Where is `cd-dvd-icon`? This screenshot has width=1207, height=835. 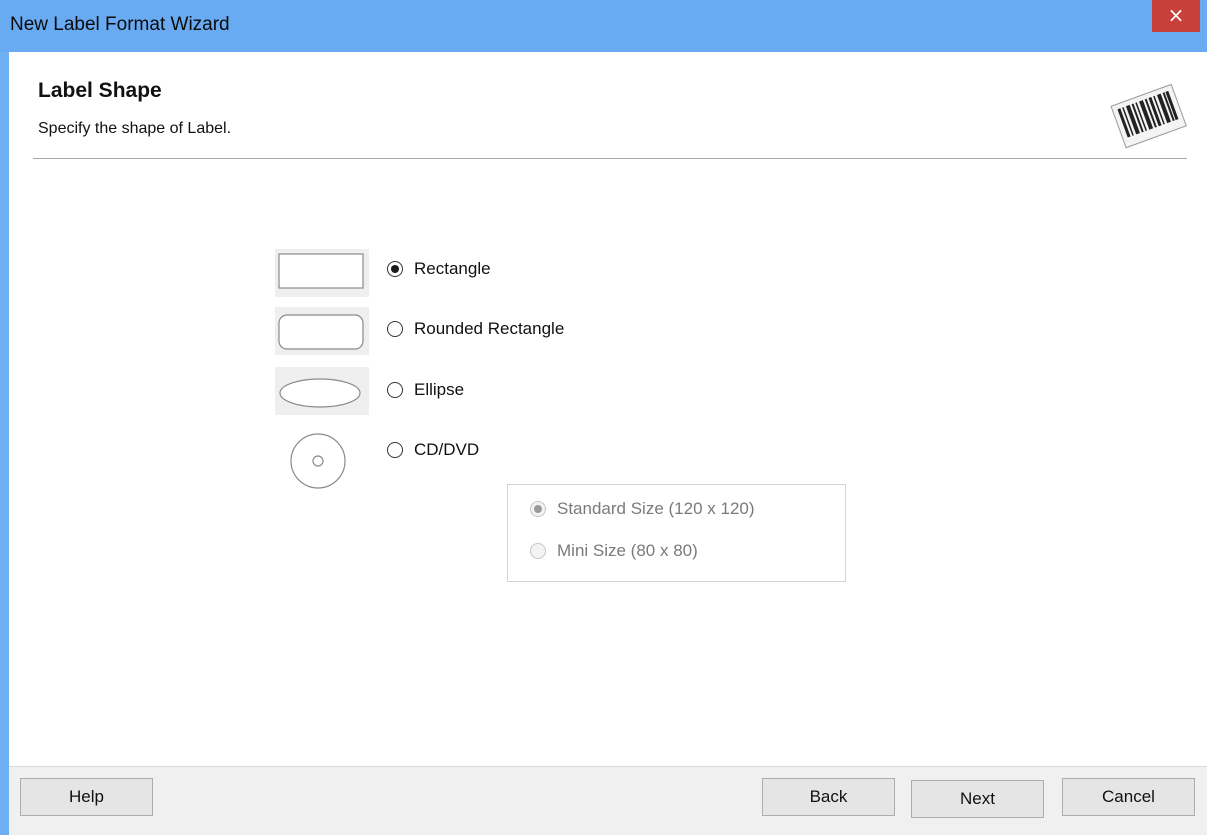 cd-dvd-icon is located at coordinates (319, 462).